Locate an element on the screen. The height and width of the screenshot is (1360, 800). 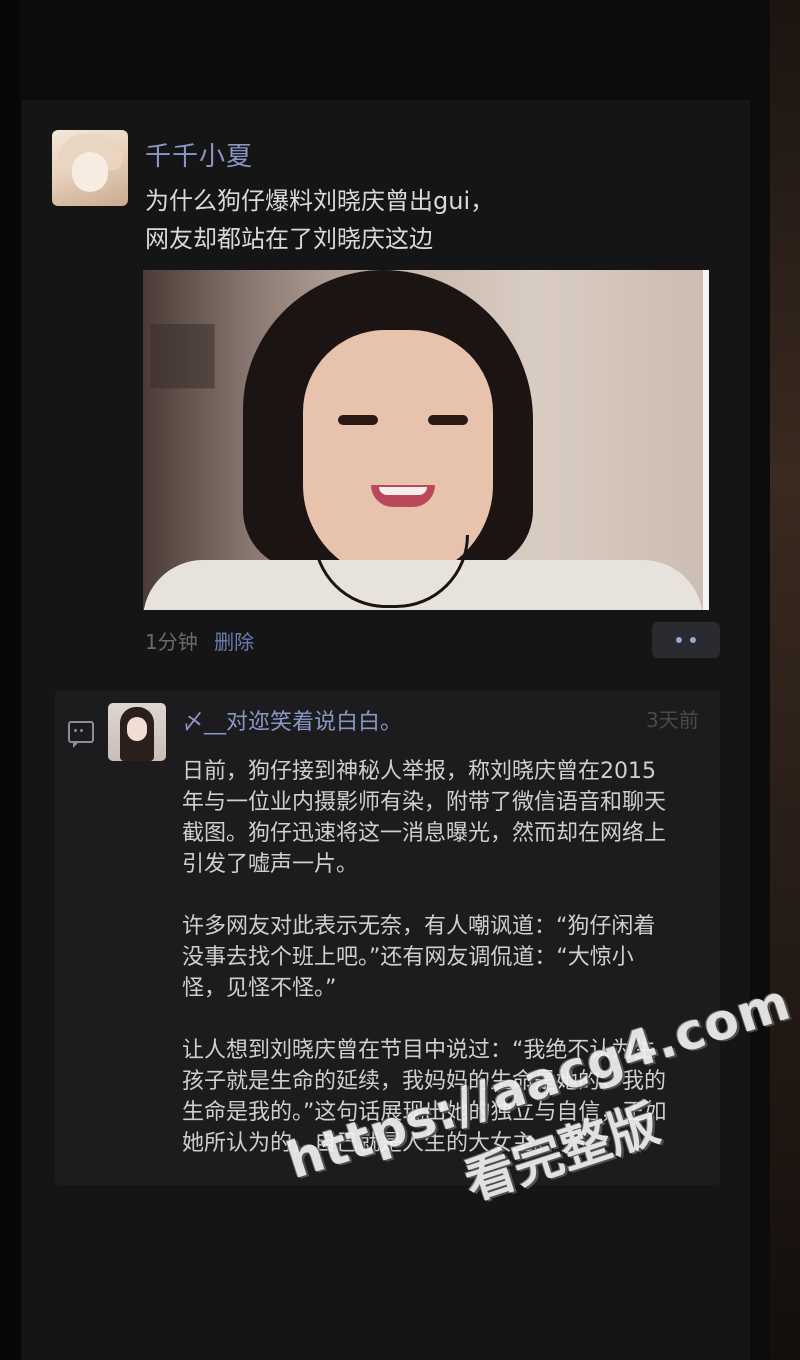
photo-eye-right is located at coordinates (448, 420).